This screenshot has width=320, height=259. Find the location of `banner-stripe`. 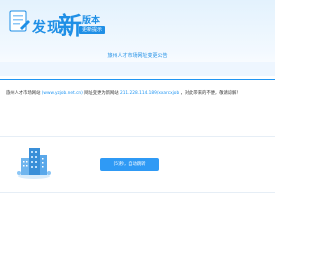

banner-stripe is located at coordinates (137, 69).